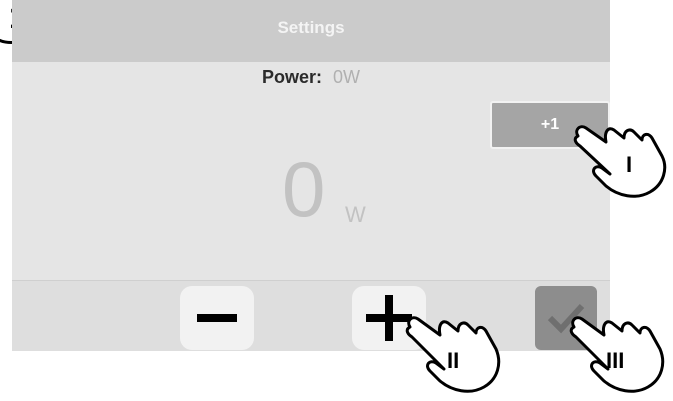  I want to click on callout-label-1: I, so click(629, 164).